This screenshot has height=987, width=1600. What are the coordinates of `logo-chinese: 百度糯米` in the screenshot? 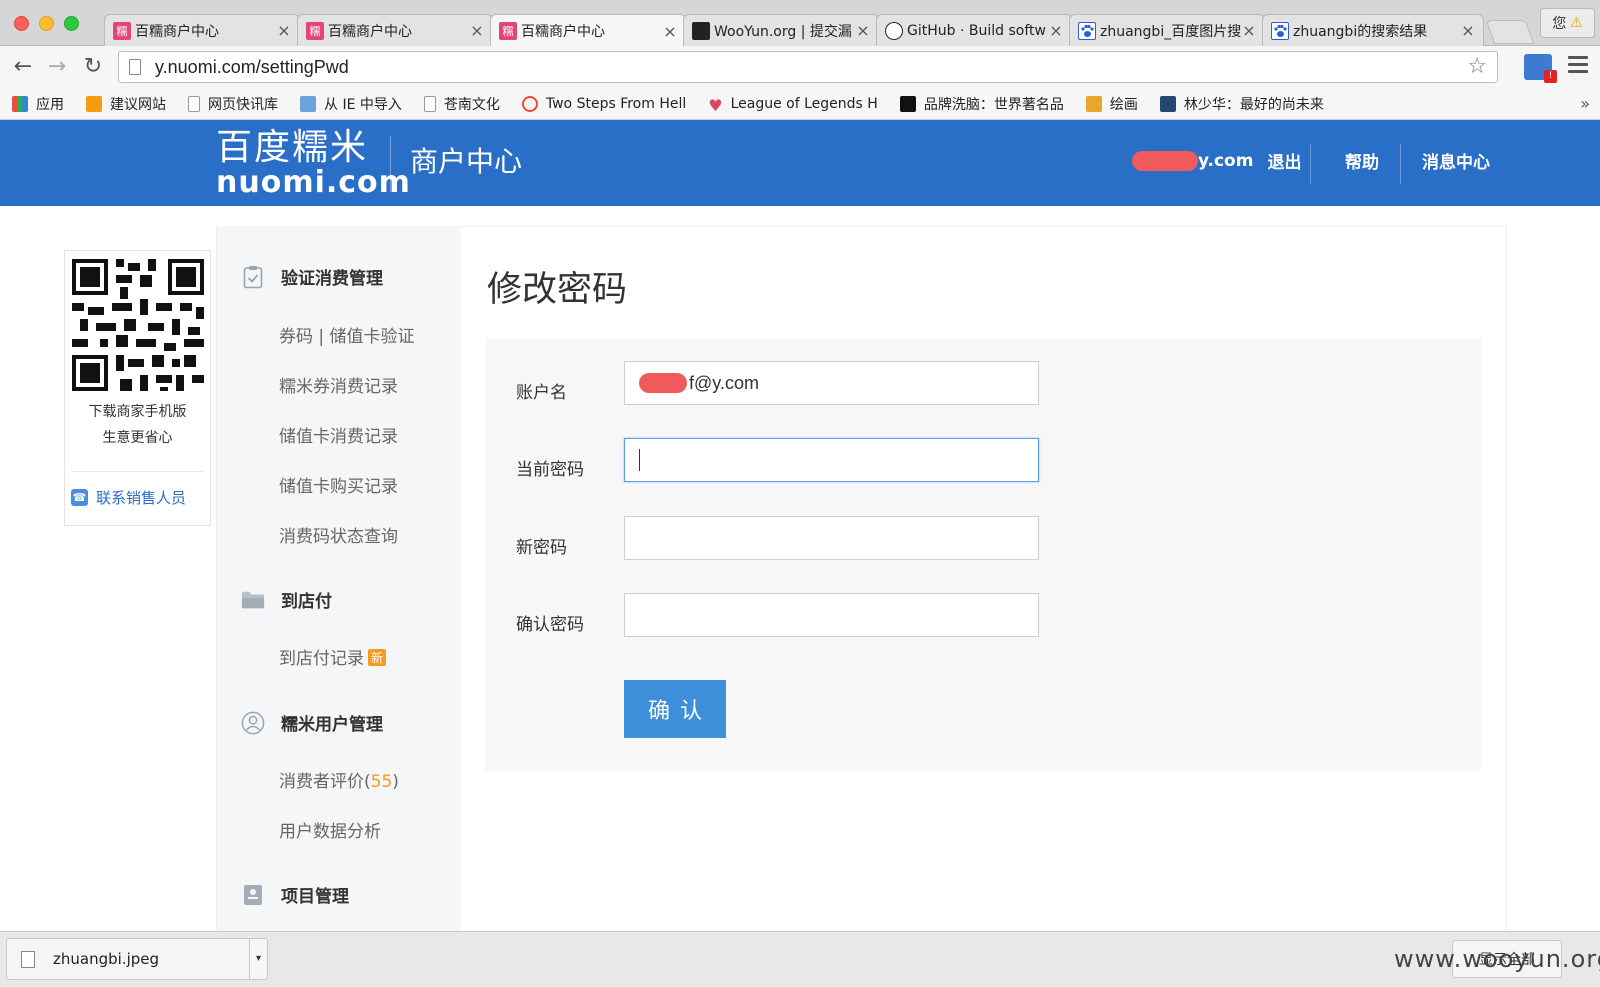 It's located at (292, 147).